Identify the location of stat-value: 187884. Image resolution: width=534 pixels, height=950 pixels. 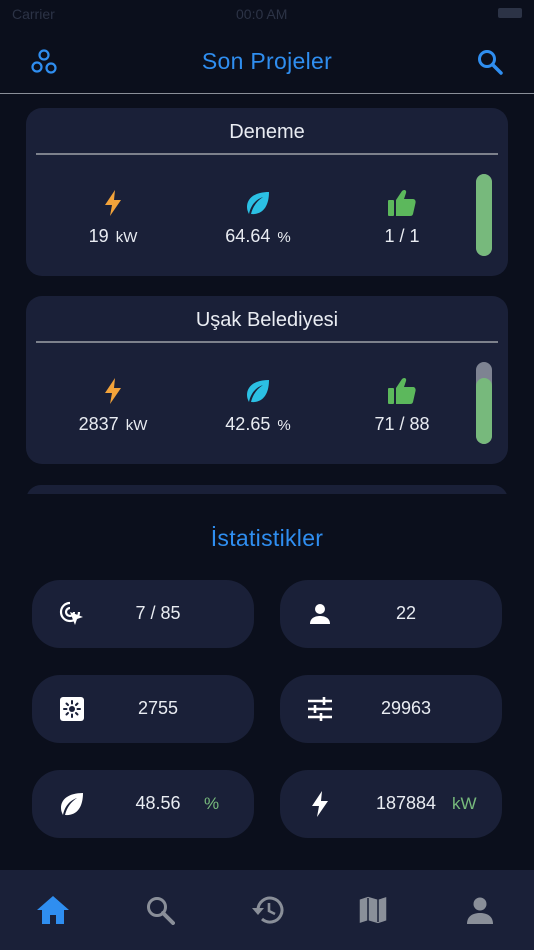
(406, 803).